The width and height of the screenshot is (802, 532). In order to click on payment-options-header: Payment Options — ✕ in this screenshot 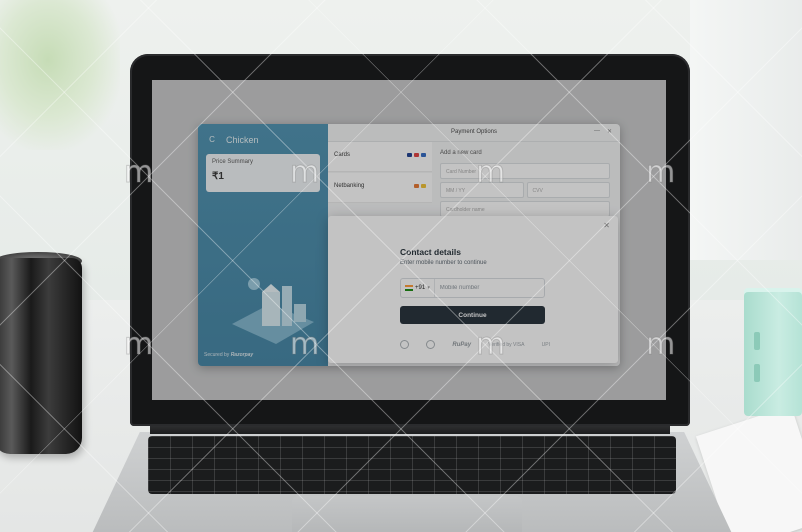, I will do `click(474, 133)`.